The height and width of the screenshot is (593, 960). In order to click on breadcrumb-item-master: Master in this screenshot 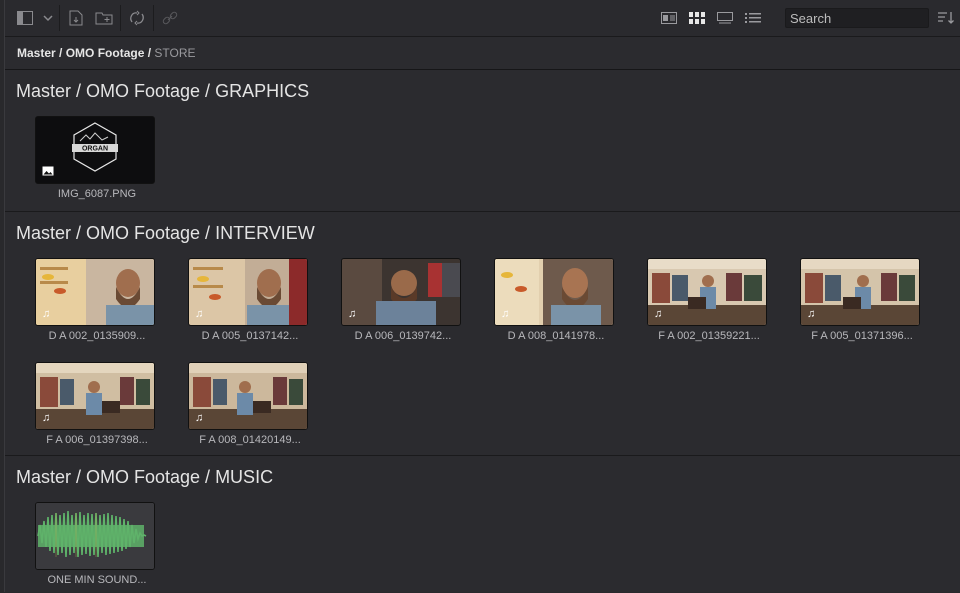, I will do `click(36, 53)`.